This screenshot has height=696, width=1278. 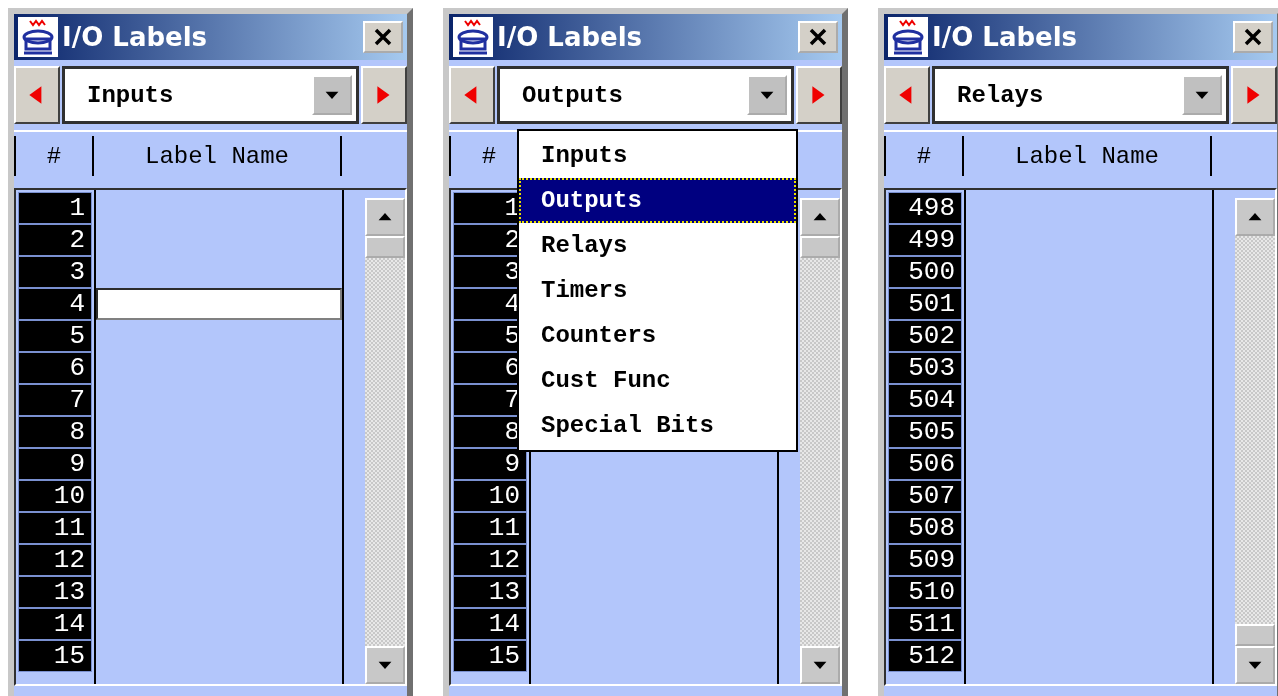 I want to click on row-number: 508, so click(x=925, y=528).